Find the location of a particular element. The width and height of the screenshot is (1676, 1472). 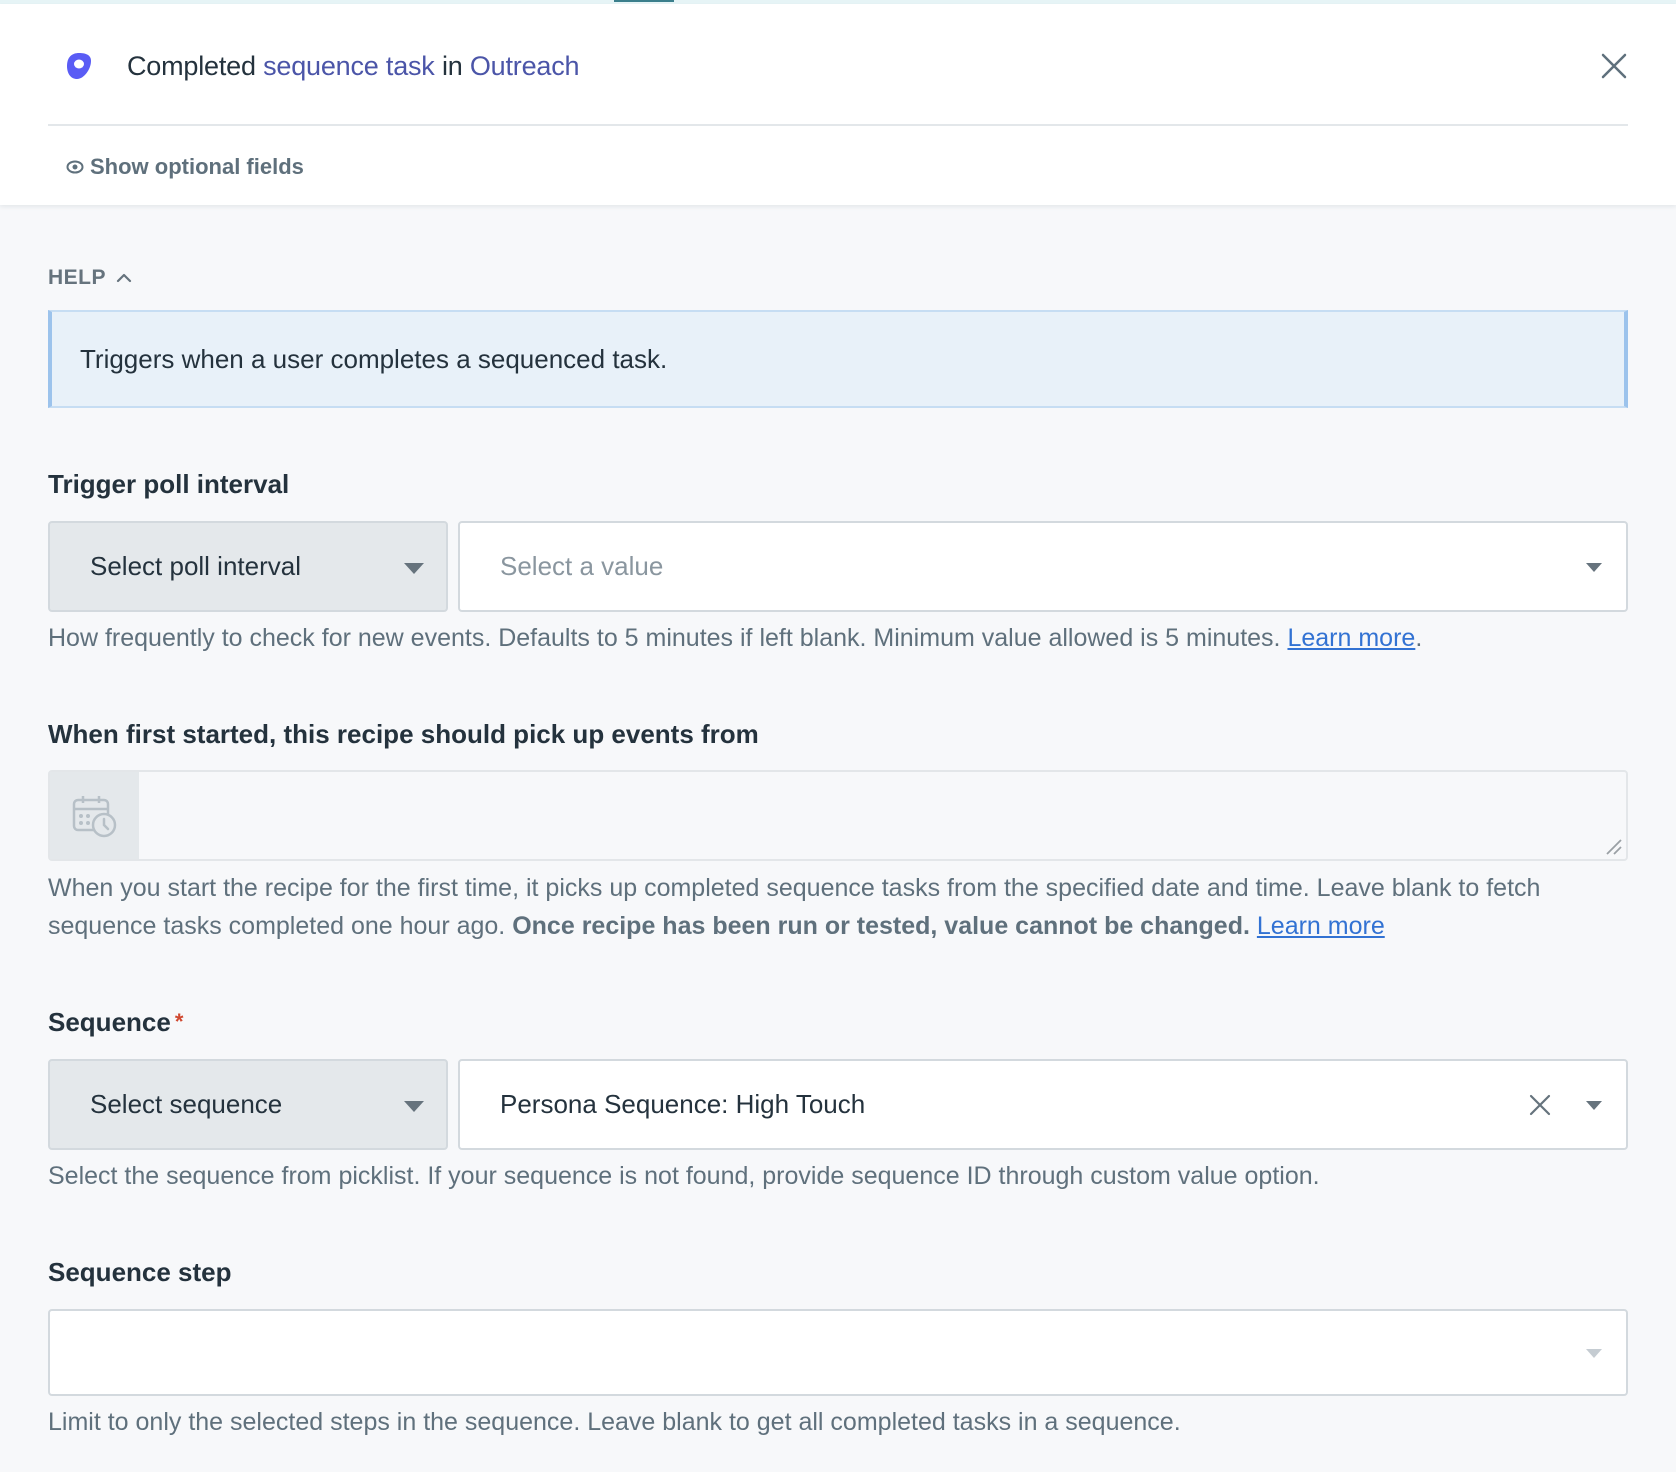

sequence-mode-select: Select sequence is located at coordinates (248, 1104).